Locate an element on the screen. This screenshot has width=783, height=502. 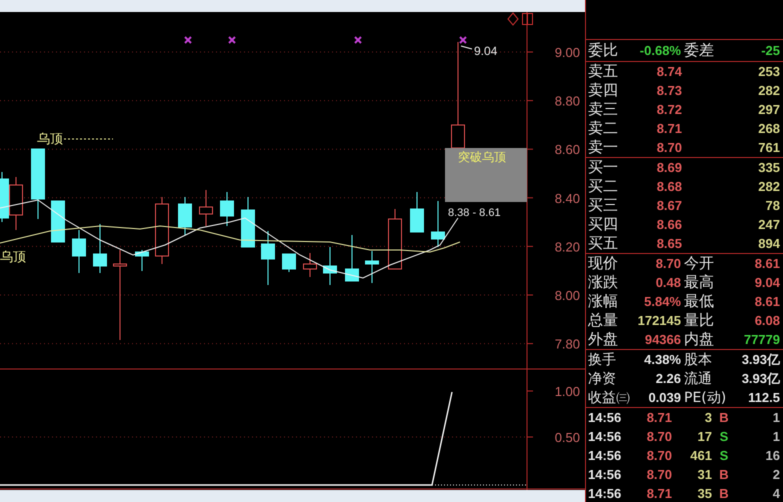
ask-price: 8.74 is located at coordinates (669, 71).